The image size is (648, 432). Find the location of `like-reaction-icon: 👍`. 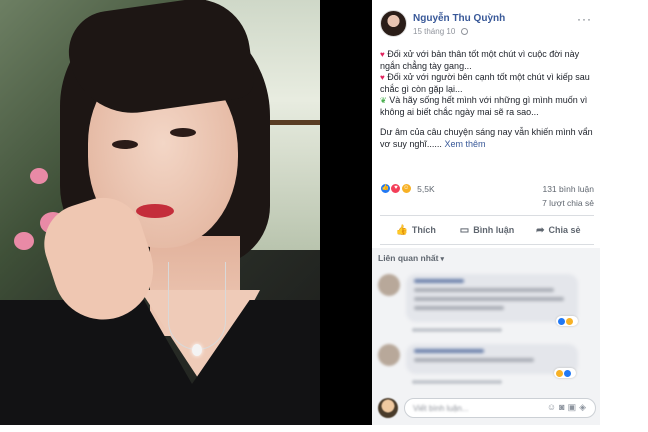

like-reaction-icon: 👍 is located at coordinates (385, 189).